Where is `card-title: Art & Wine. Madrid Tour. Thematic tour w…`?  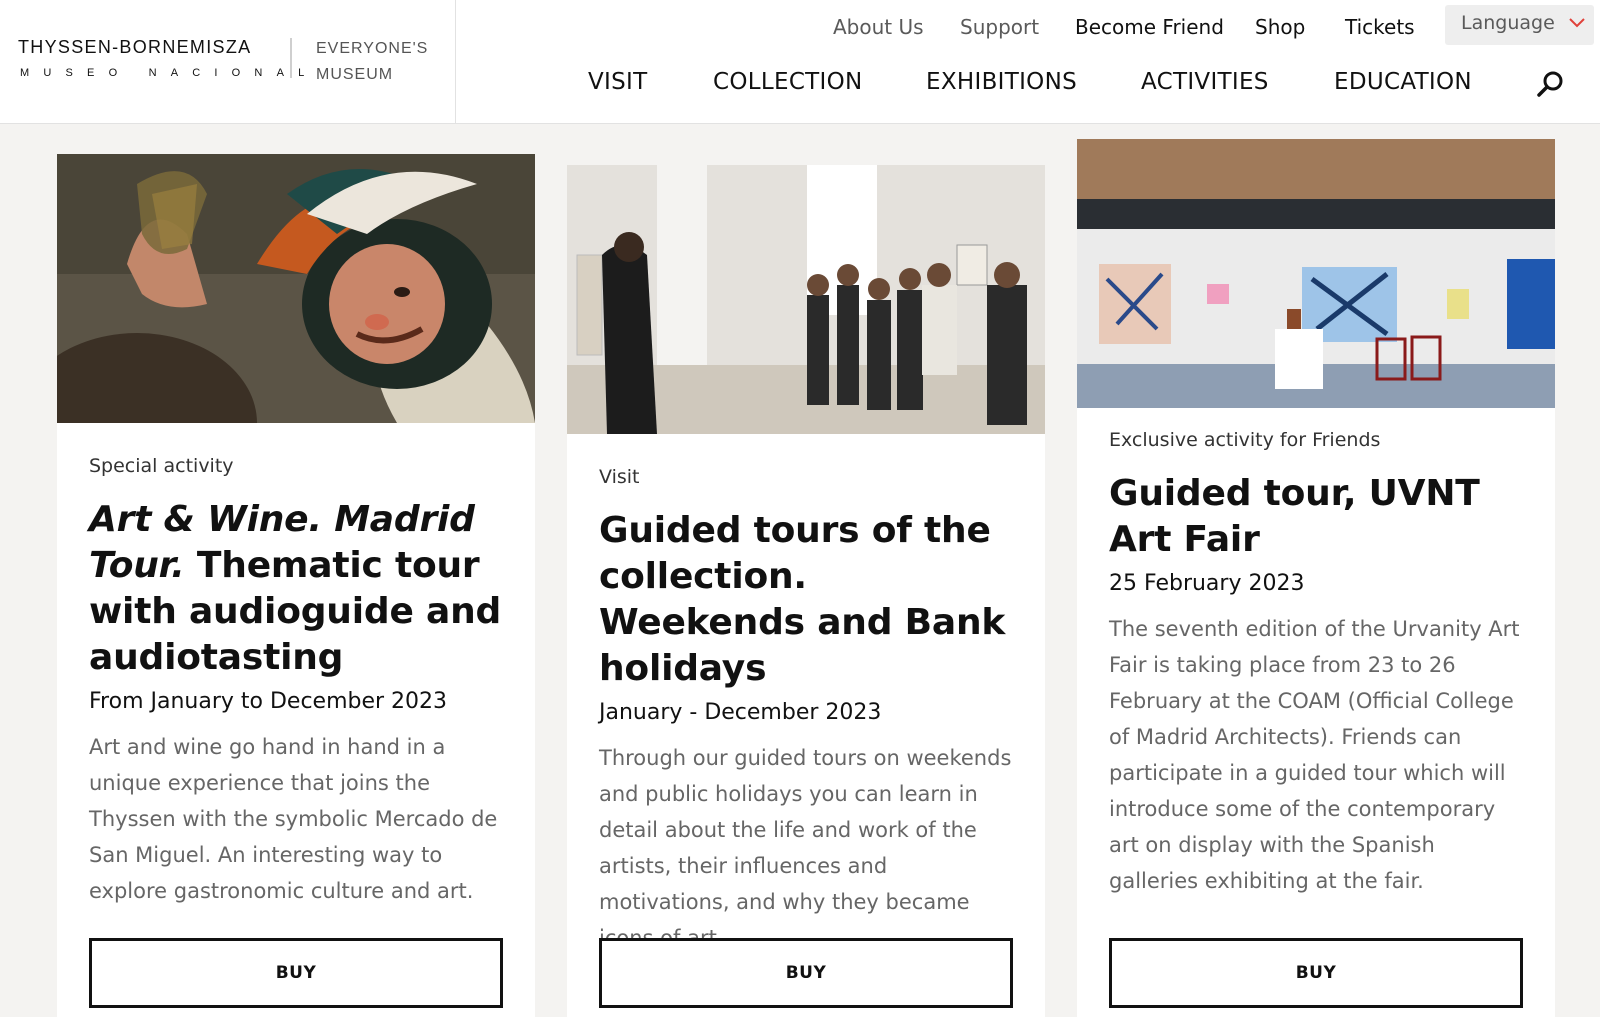 card-title: Art & Wine. Madrid Tour. Thematic tour w… is located at coordinates (296, 589).